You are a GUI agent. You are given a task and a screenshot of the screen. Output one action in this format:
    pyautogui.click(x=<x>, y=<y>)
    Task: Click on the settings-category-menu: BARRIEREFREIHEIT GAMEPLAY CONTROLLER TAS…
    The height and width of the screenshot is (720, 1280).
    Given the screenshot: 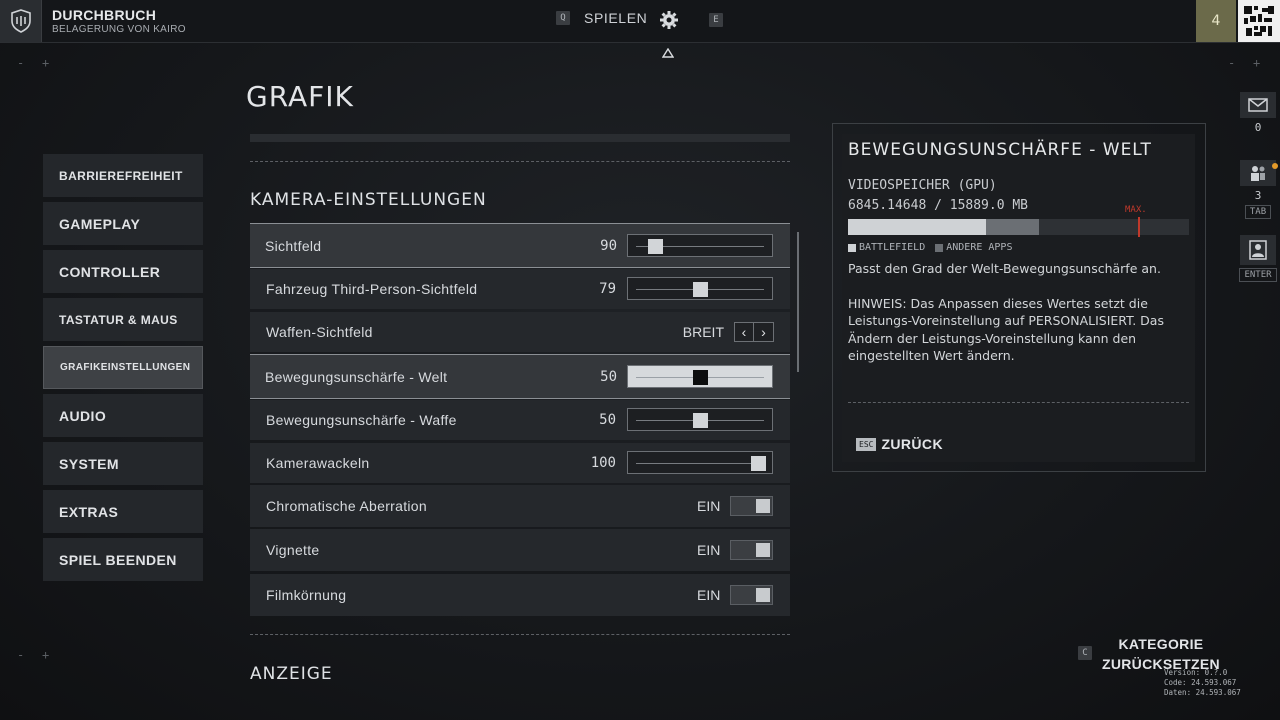 What is the action you would take?
    pyautogui.click(x=123, y=370)
    